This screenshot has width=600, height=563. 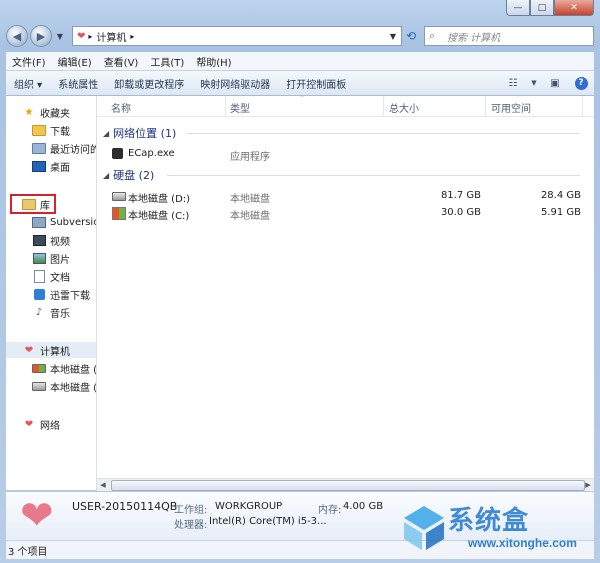 What do you see at coordinates (78, 83) in the screenshot?
I see `system-properties-button: 系统属性` at bounding box center [78, 83].